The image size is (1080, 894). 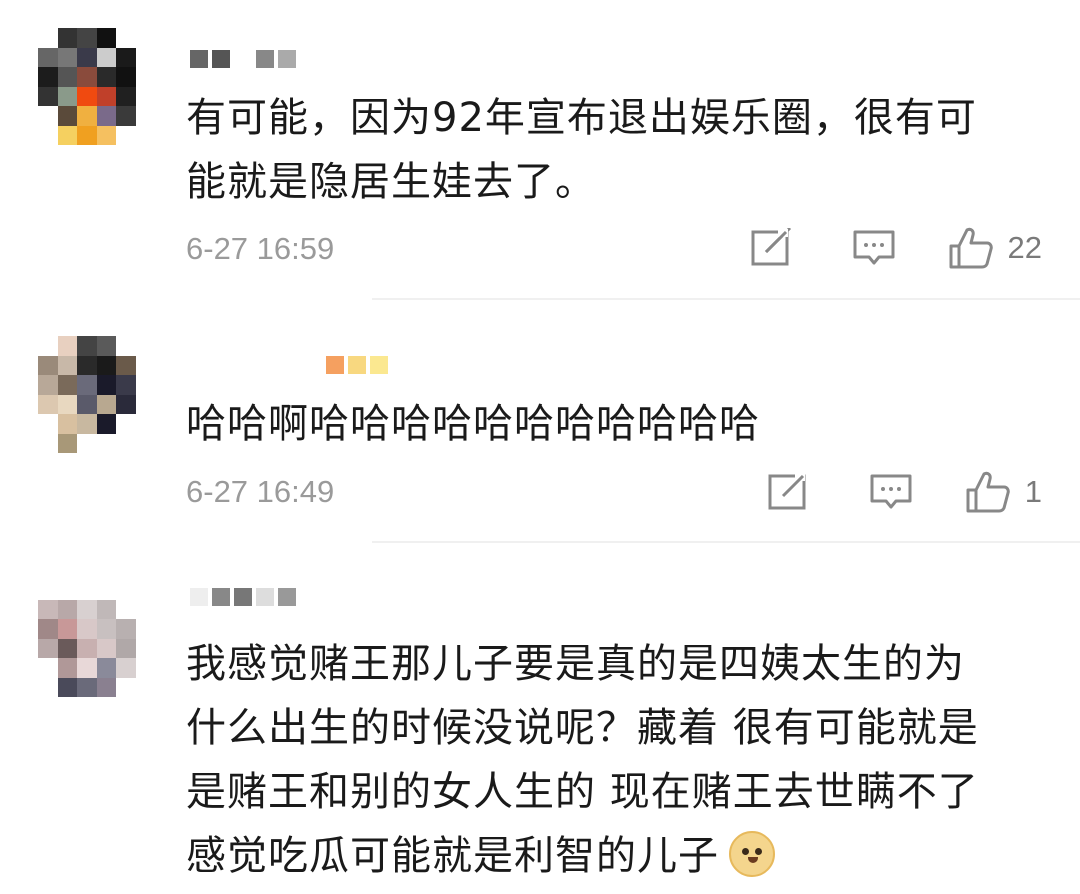 What do you see at coordinates (621, 856) in the screenshot?
I see `comment-line: 感觉吃瓜可能就是利智的儿子` at bounding box center [621, 856].